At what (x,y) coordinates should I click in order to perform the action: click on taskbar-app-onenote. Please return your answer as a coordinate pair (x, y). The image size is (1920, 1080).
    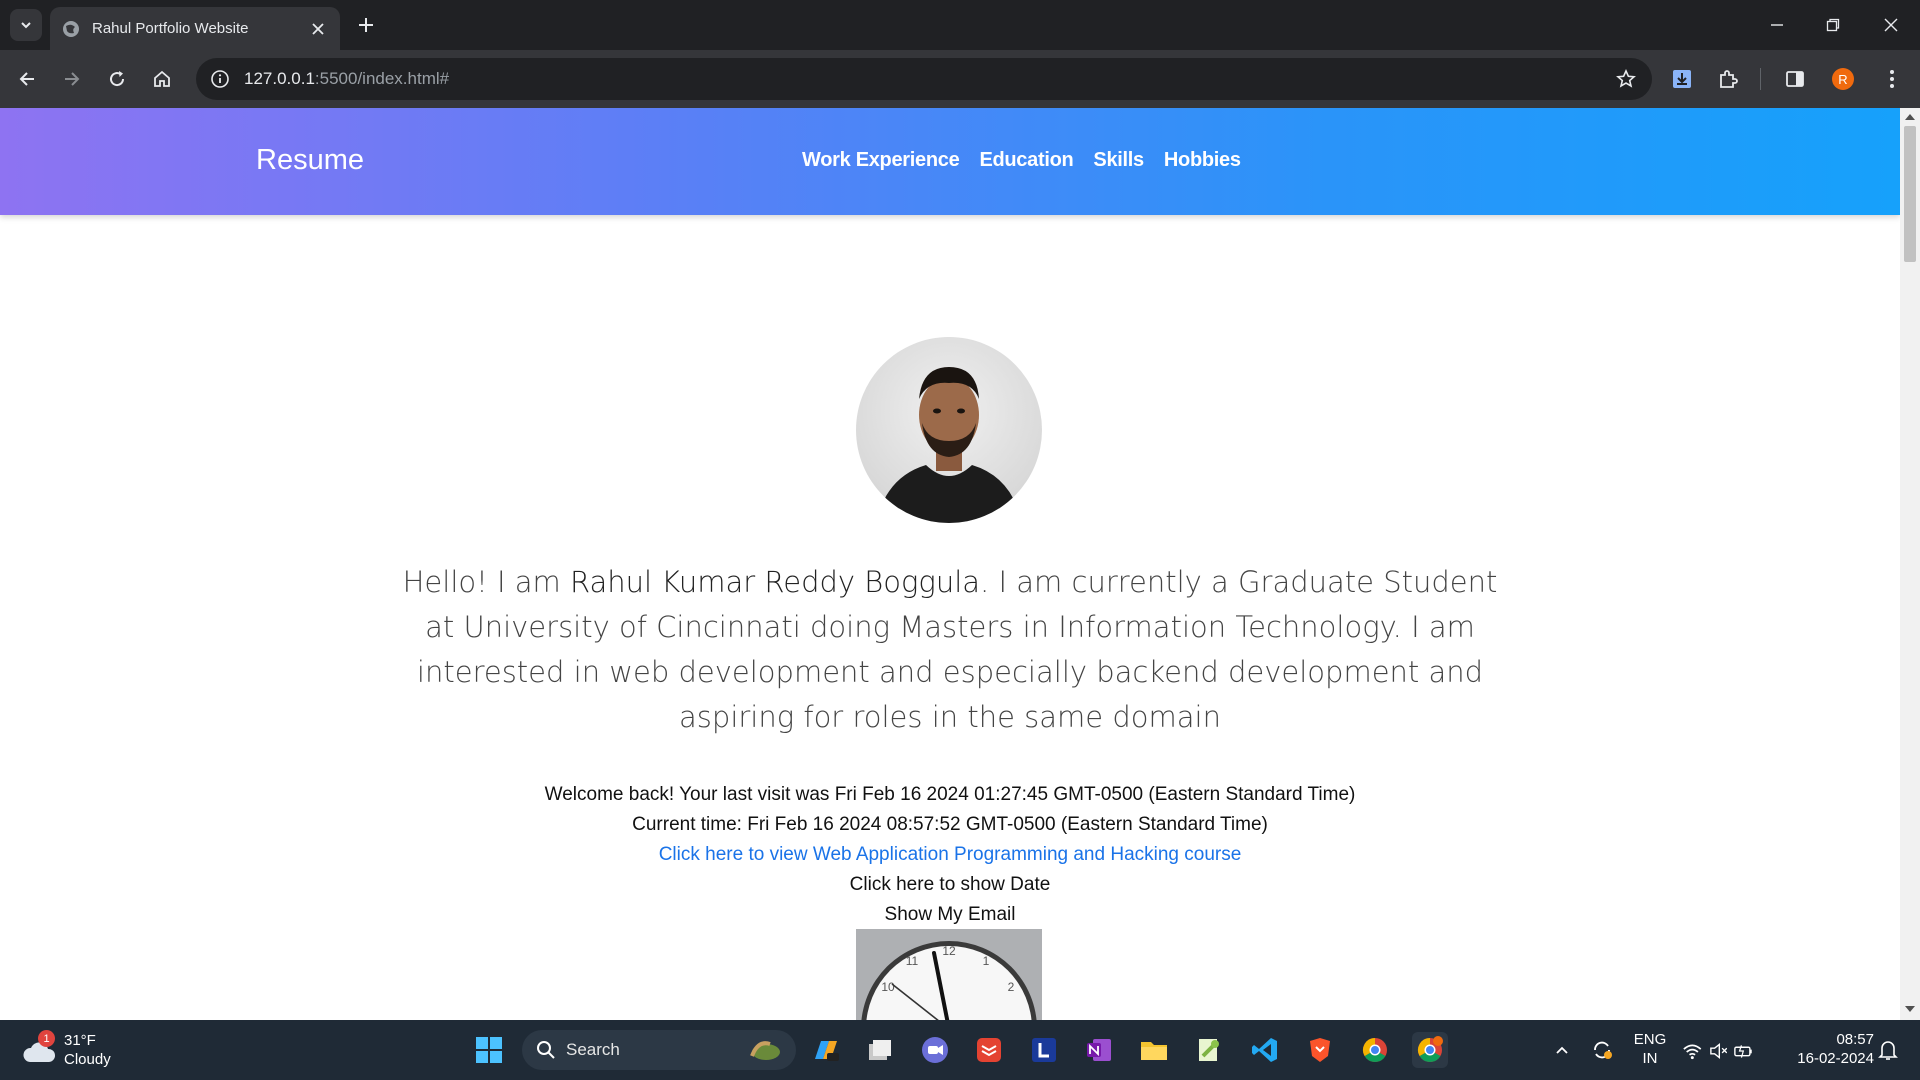
    Looking at the image, I should click on (1099, 1050).